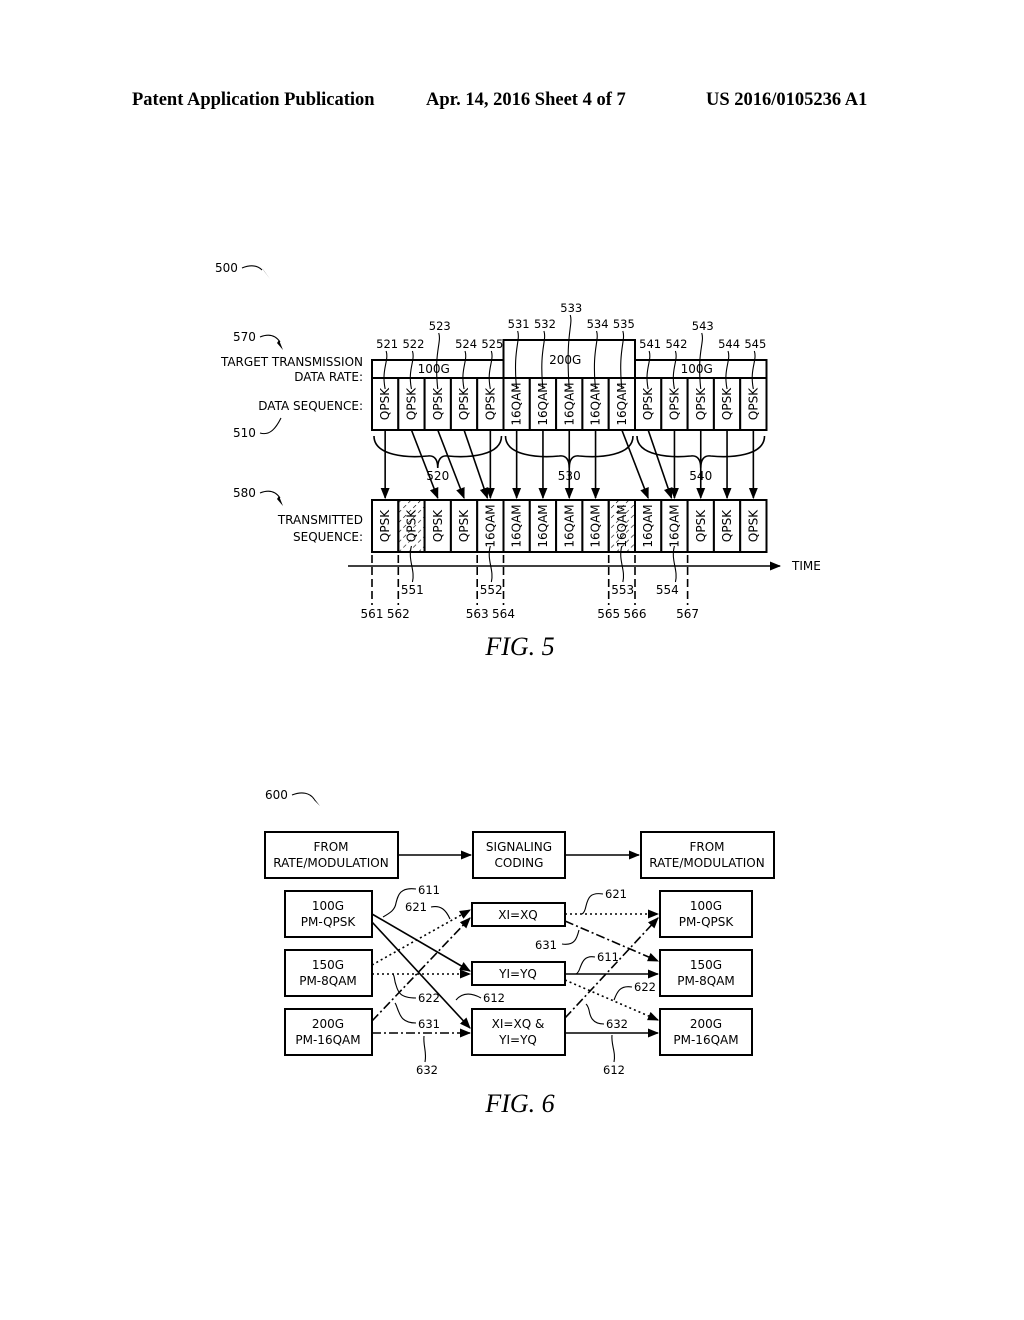 Image resolution: width=1024 pixels, height=1320 pixels. Describe the element at coordinates (706, 1024) in the screenshot. I see `box-text: 200G` at that location.